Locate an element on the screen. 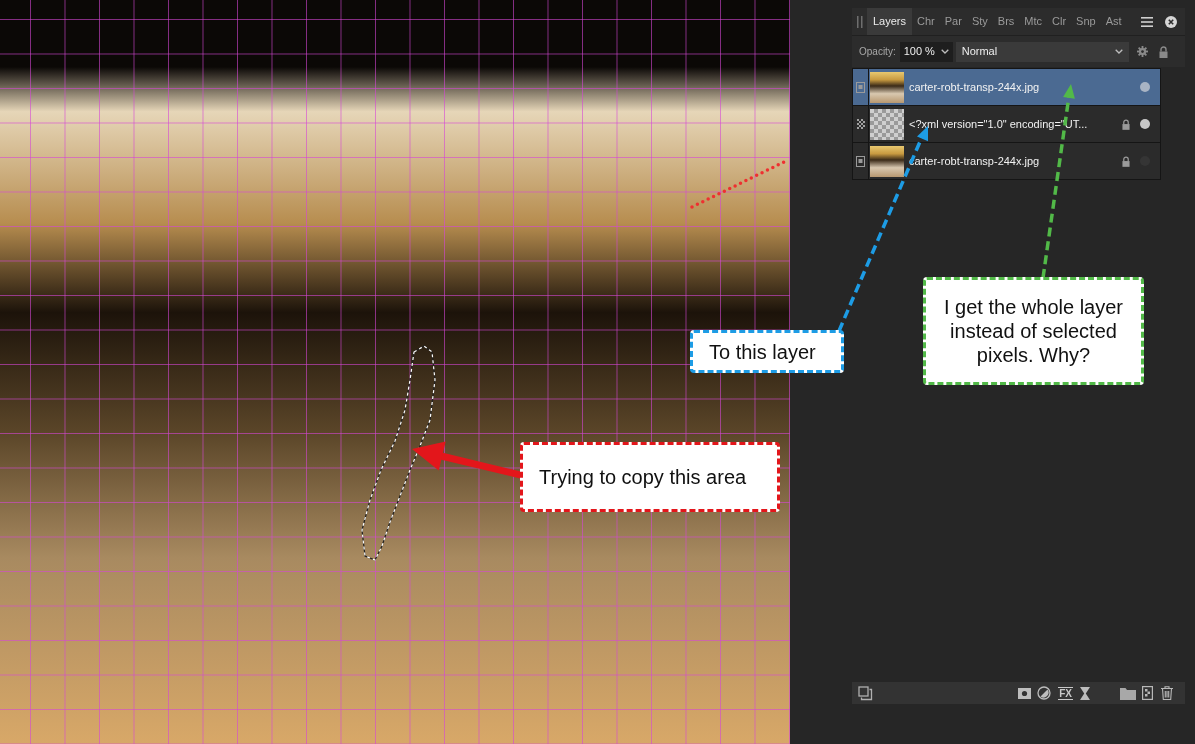 The image size is (1195, 744). opacity-label: Opacity: is located at coordinates (877, 52).